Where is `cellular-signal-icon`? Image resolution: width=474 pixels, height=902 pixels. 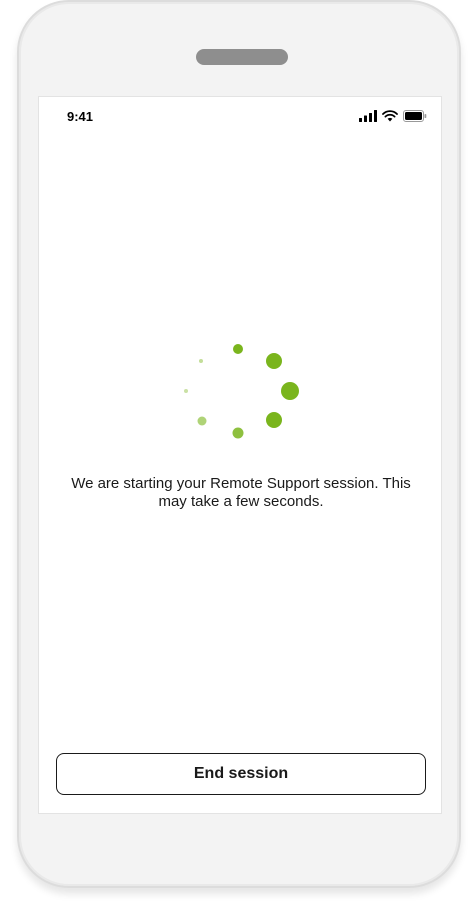
cellular-signal-icon is located at coordinates (368, 116).